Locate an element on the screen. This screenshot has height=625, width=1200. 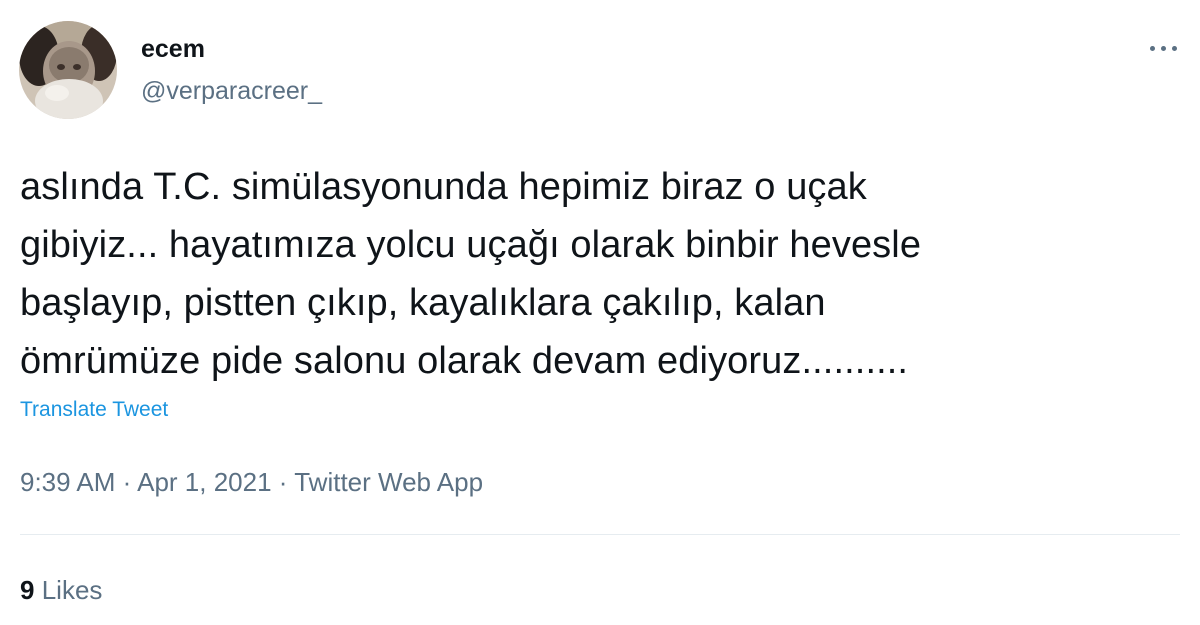
avatar is located at coordinates (68, 70).